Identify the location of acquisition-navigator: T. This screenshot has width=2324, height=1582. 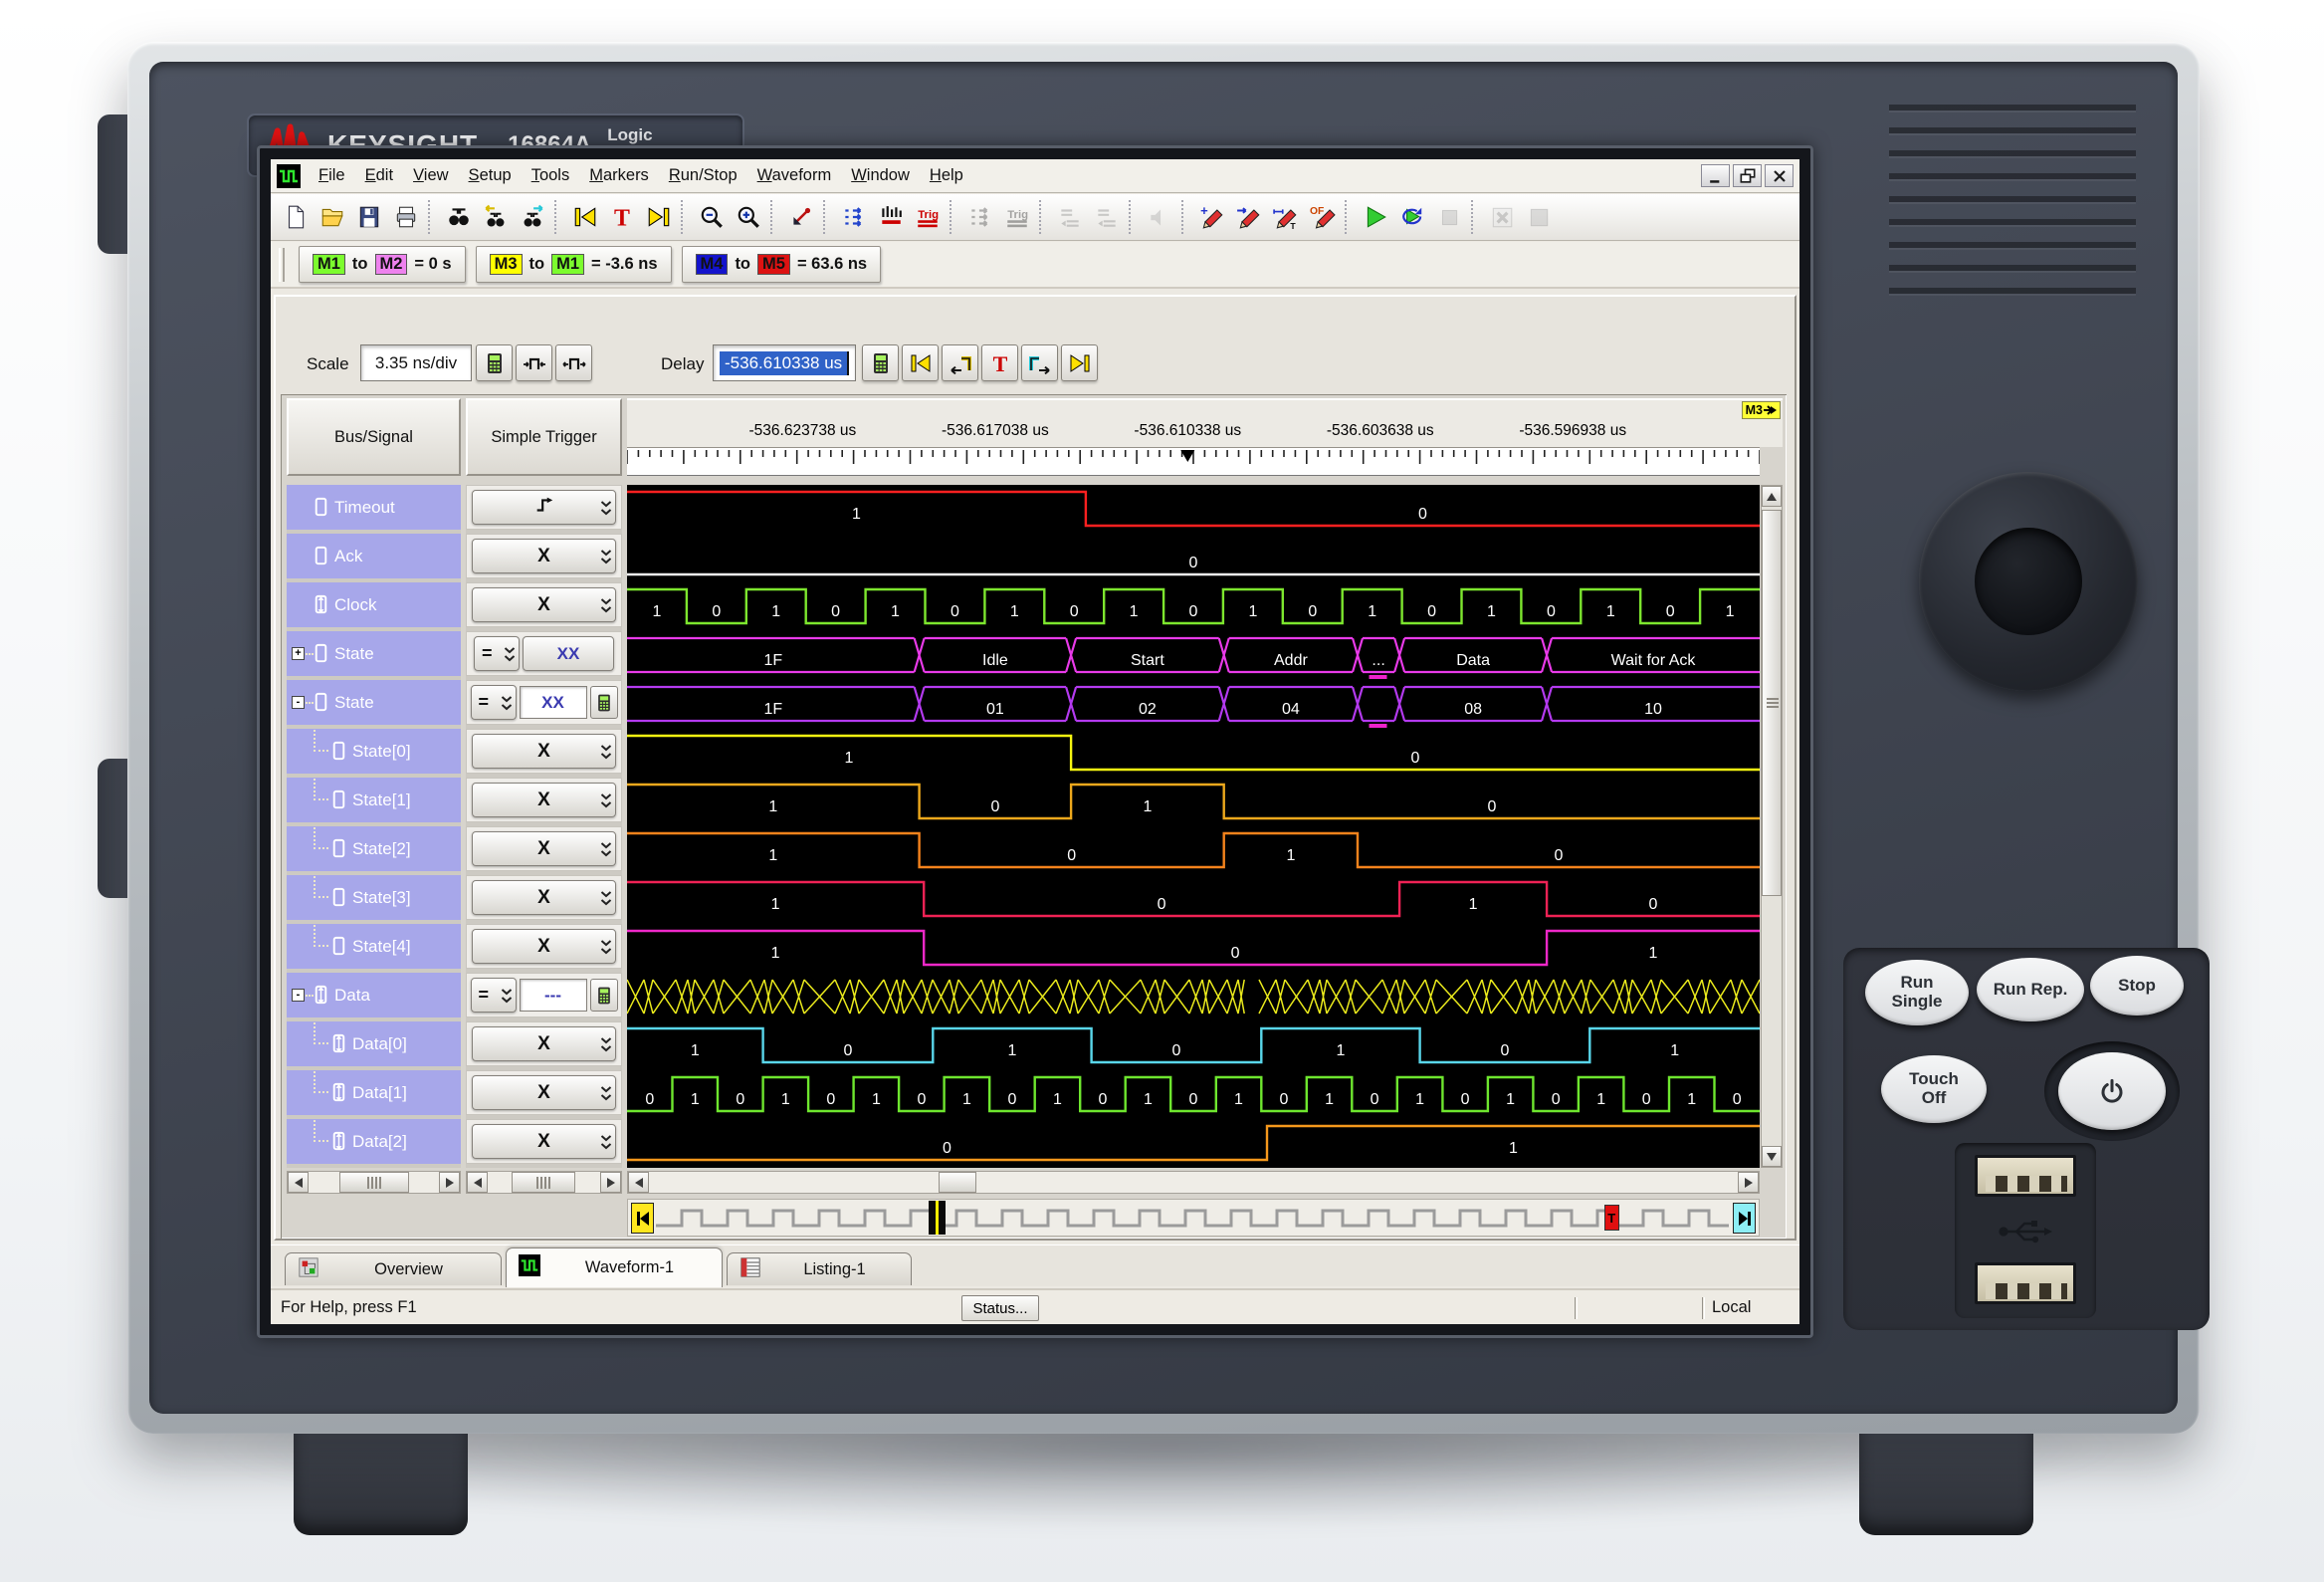
(1193, 1218).